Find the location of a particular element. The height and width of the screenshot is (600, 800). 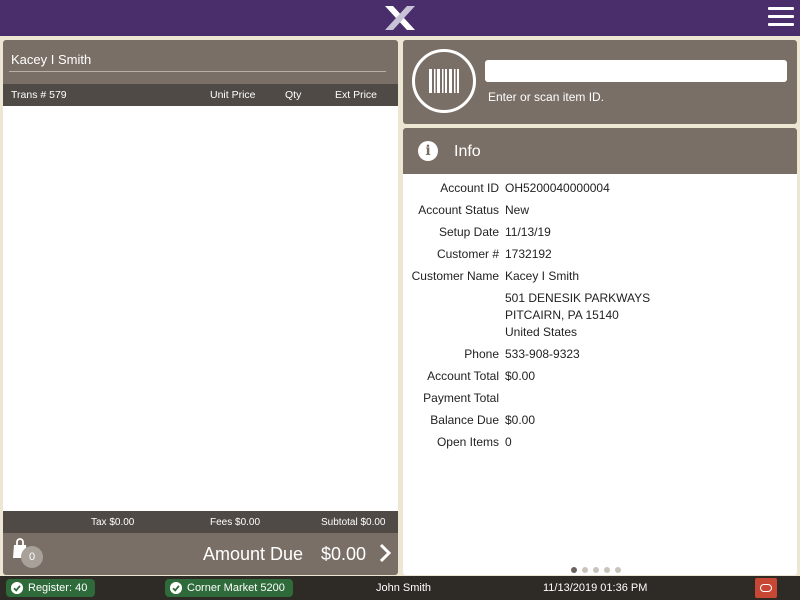

oracle-icon is located at coordinates (766, 588).